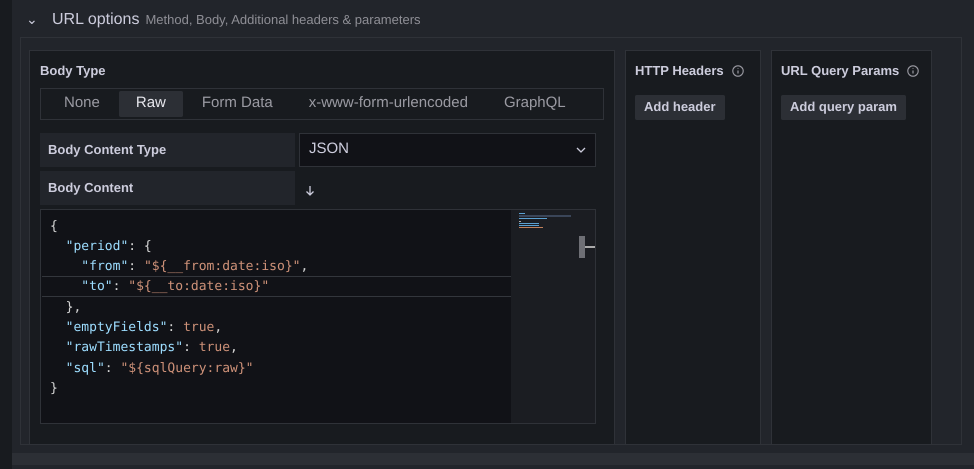 This screenshot has height=469, width=974. What do you see at coordinates (96, 20) in the screenshot?
I see `section-title: URL options` at bounding box center [96, 20].